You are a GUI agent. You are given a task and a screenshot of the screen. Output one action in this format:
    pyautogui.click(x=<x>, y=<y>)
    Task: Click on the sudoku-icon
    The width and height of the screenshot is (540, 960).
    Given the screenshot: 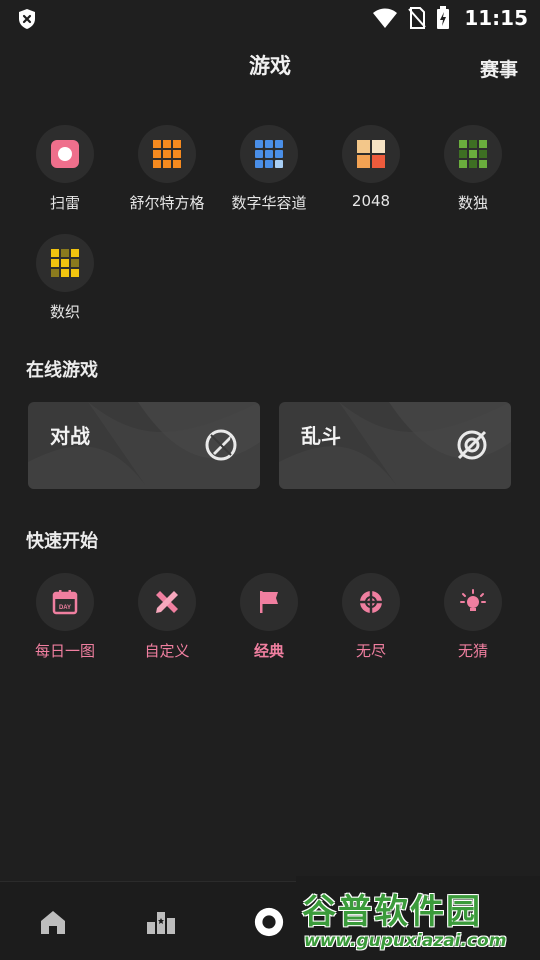 What is the action you would take?
    pyautogui.click(x=473, y=154)
    